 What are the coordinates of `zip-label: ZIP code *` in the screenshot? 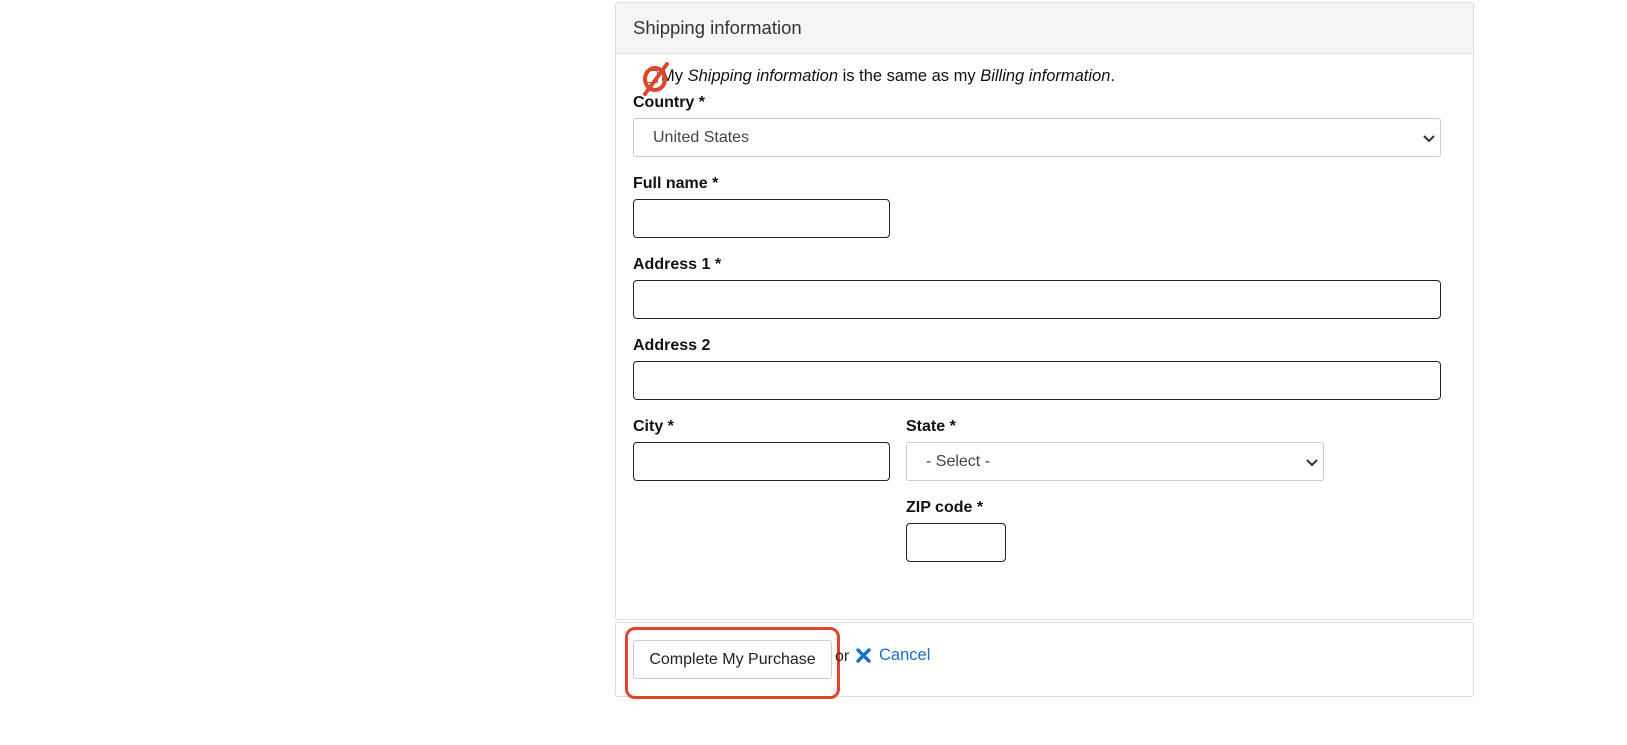 It's located at (945, 507).